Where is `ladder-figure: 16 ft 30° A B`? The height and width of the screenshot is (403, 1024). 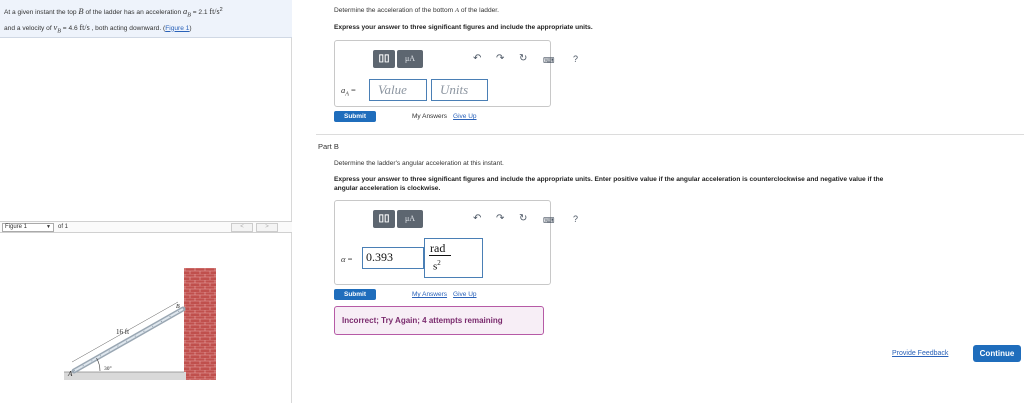 ladder-figure: 16 ft 30° A B is located at coordinates (140, 324).